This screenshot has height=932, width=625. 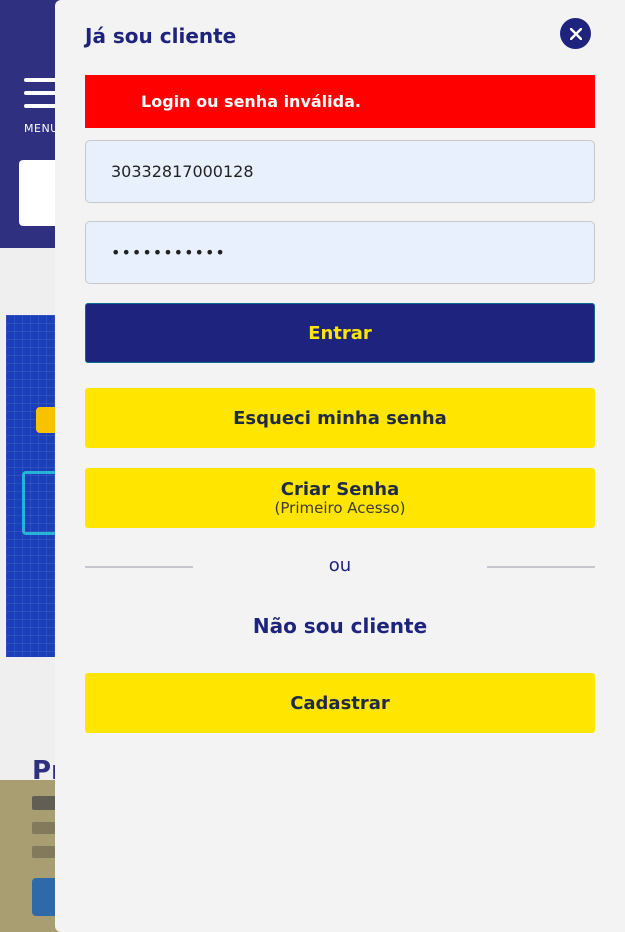 I want to click on error-message: Login ou senha inválida., so click(x=340, y=101).